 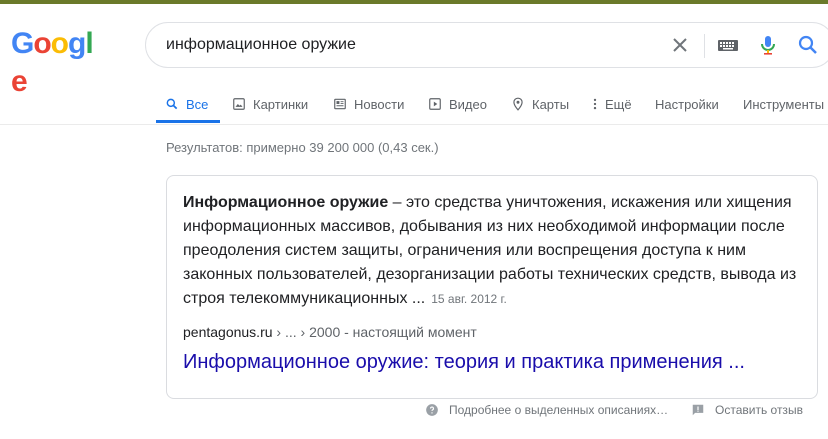 What do you see at coordinates (468, 104) in the screenshot?
I see `tab-label: Видео` at bounding box center [468, 104].